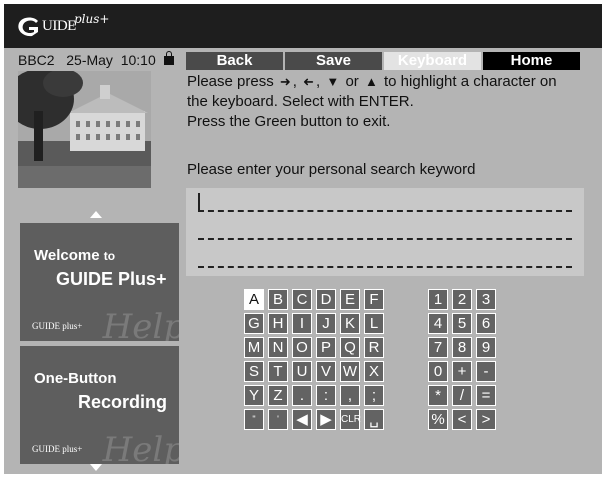 The width and height of the screenshot is (606, 478). Describe the element at coordinates (326, 347) in the screenshot. I see `key-p: P` at that location.